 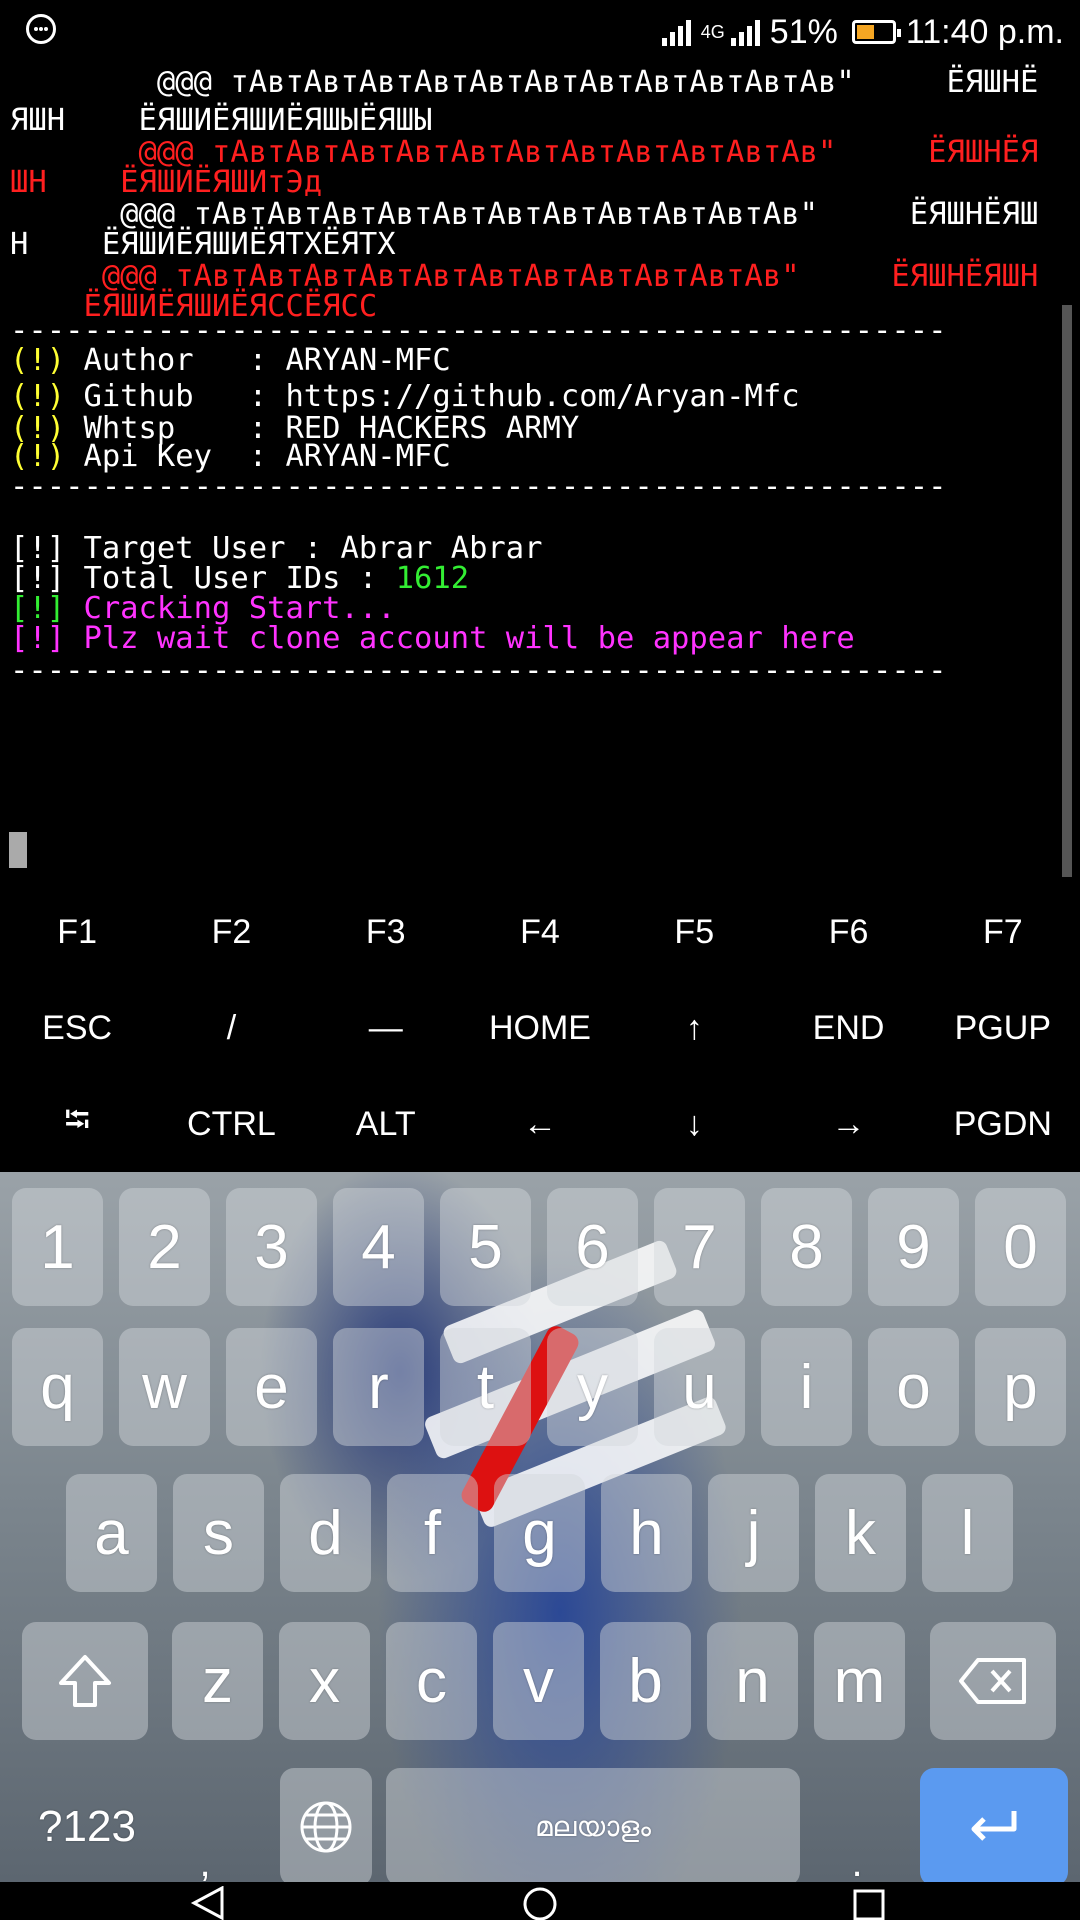 I want to click on key-g: g, so click(x=539, y=1533).